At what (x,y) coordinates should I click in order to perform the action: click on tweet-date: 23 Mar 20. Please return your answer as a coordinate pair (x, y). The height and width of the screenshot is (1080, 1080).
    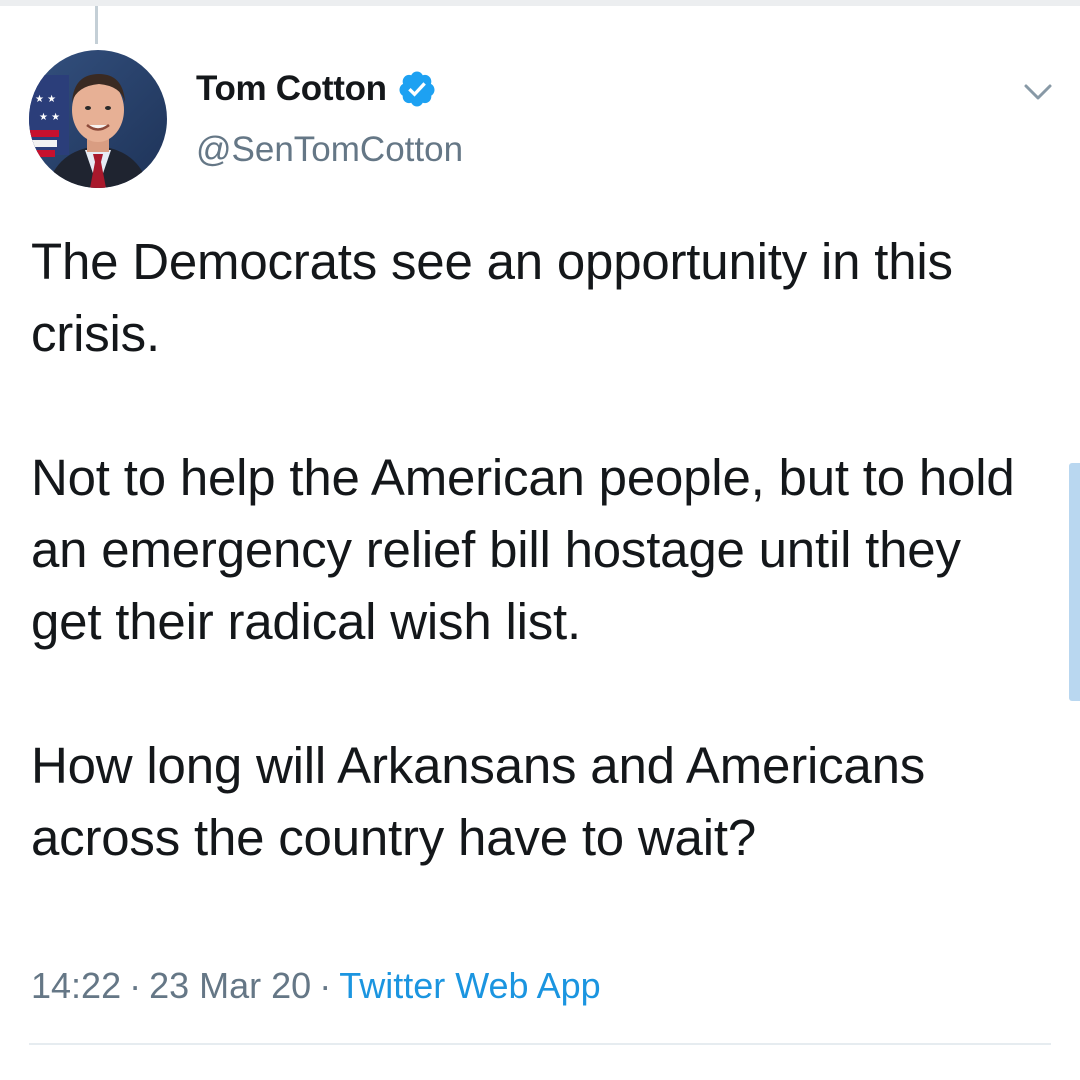
    Looking at the image, I should click on (230, 985).